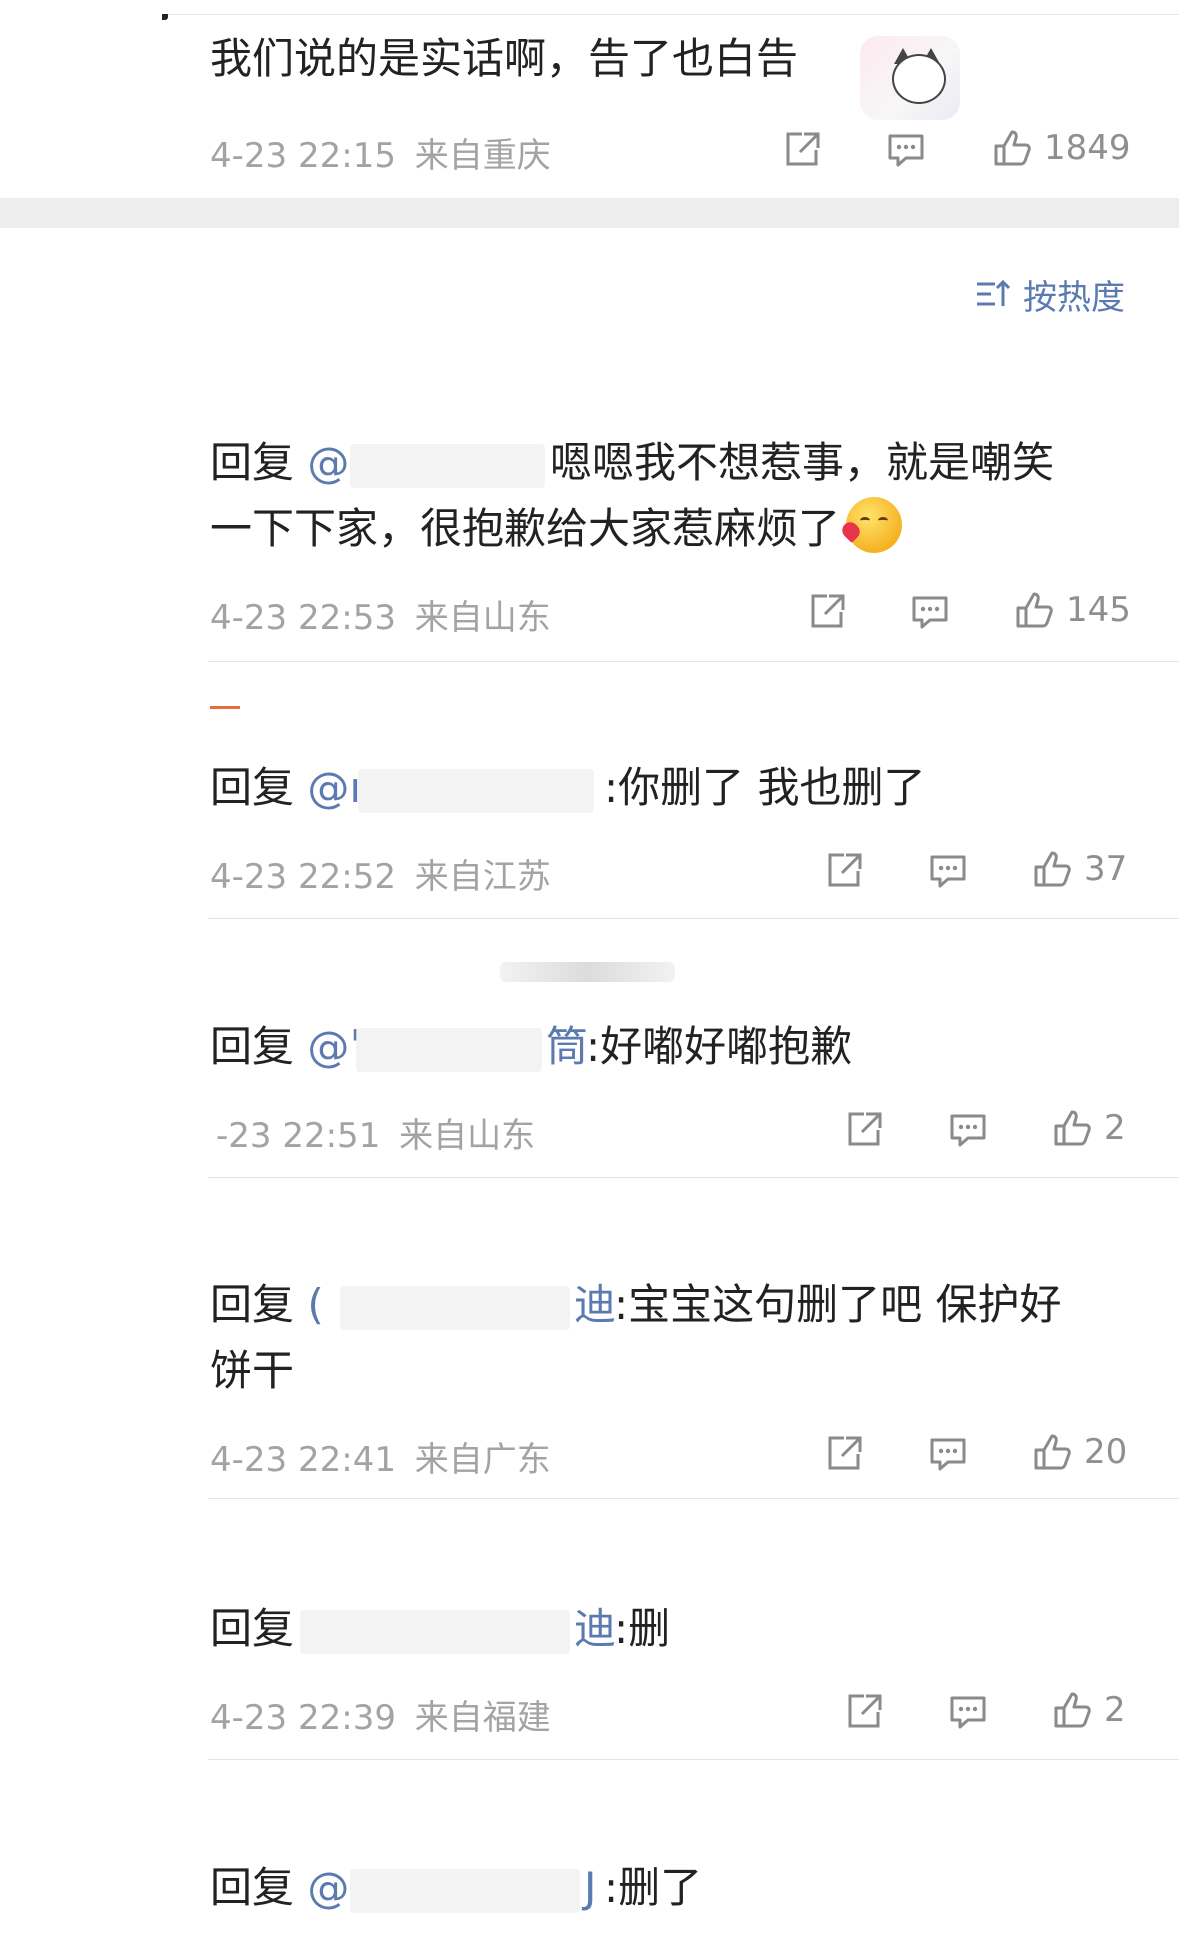  What do you see at coordinates (303, 1718) in the screenshot?
I see `comment-time: 4-23 22:39` at bounding box center [303, 1718].